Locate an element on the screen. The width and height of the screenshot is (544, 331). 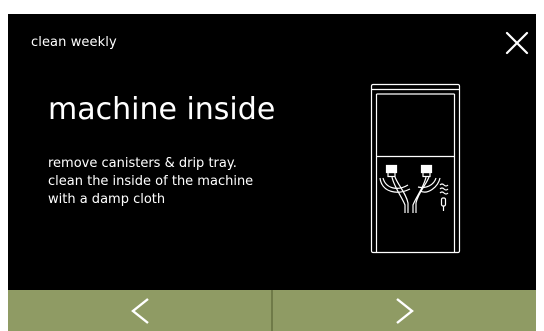
chevron-right-icon is located at coordinates (404, 310).